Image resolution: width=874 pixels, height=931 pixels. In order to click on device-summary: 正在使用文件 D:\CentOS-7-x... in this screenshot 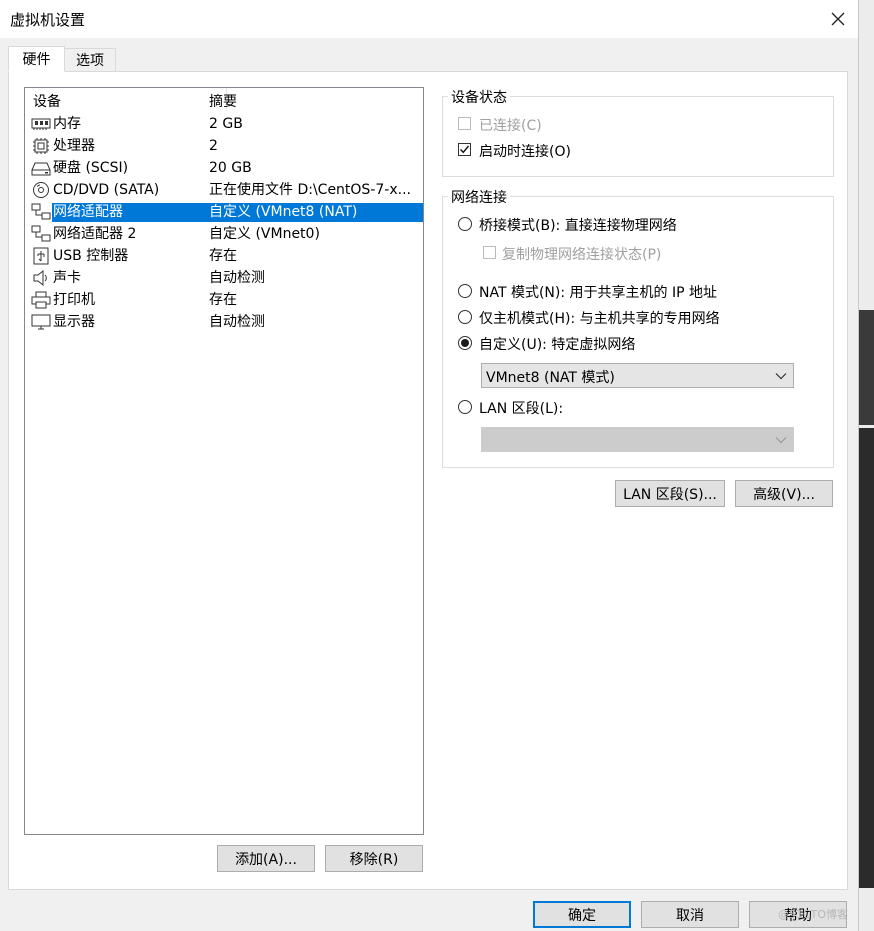, I will do `click(310, 190)`.